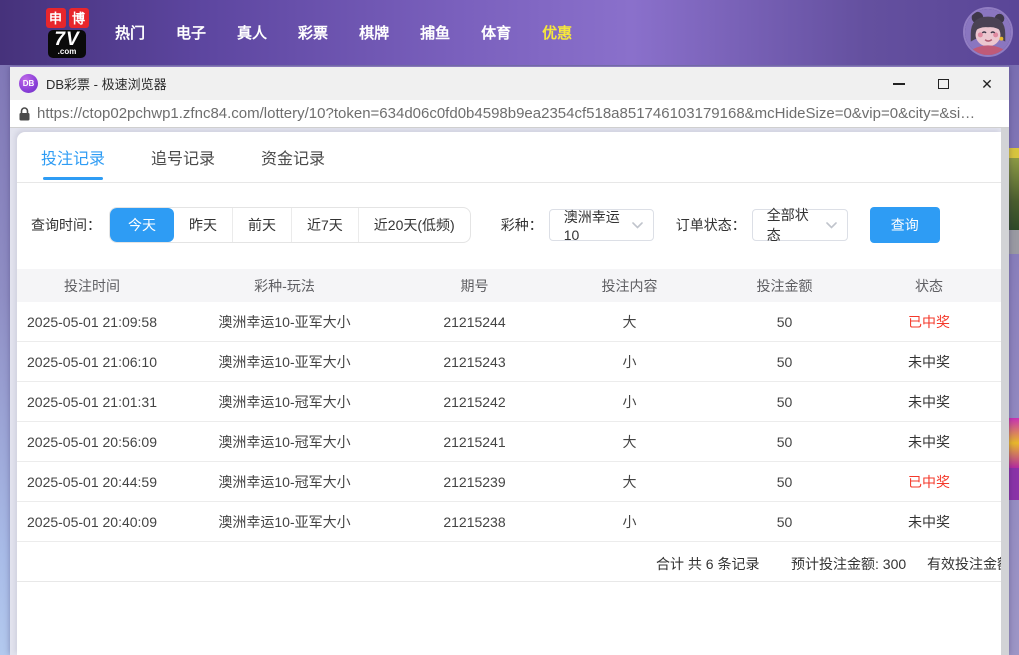 This screenshot has height=655, width=1019. I want to click on time-option-day-before: 前天, so click(261, 225).